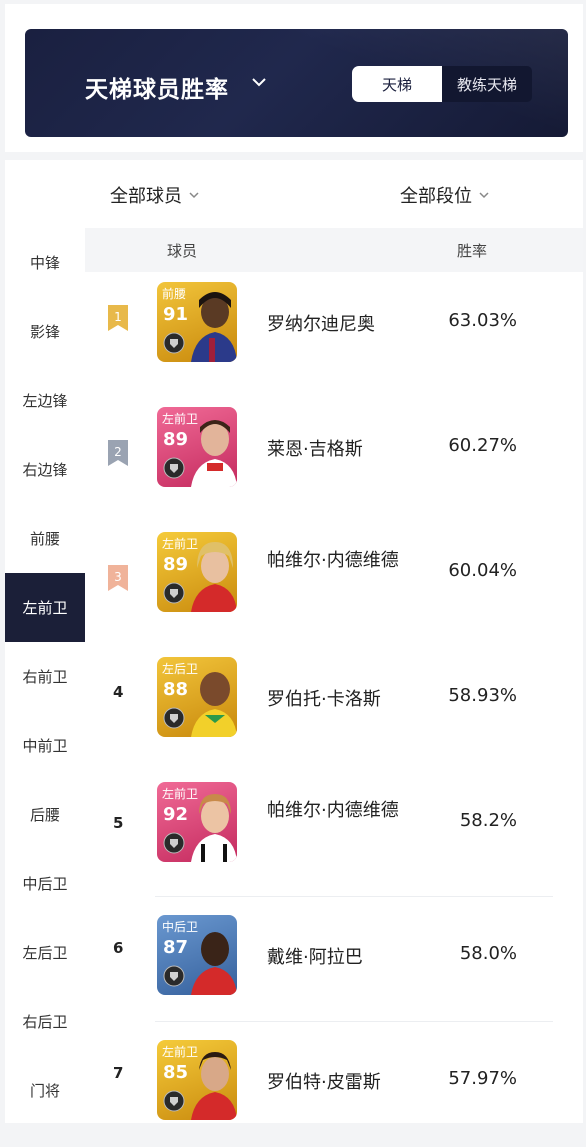 The image size is (586, 1147). What do you see at coordinates (436, 196) in the screenshot?
I see `tiers-filter-label: 全部段位` at bounding box center [436, 196].